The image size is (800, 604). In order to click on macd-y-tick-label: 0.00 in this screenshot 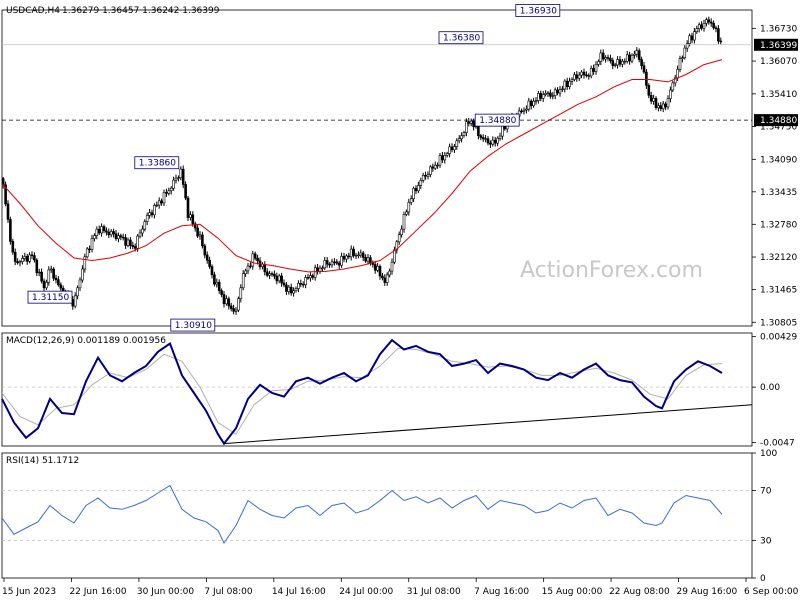, I will do `click(770, 388)`.